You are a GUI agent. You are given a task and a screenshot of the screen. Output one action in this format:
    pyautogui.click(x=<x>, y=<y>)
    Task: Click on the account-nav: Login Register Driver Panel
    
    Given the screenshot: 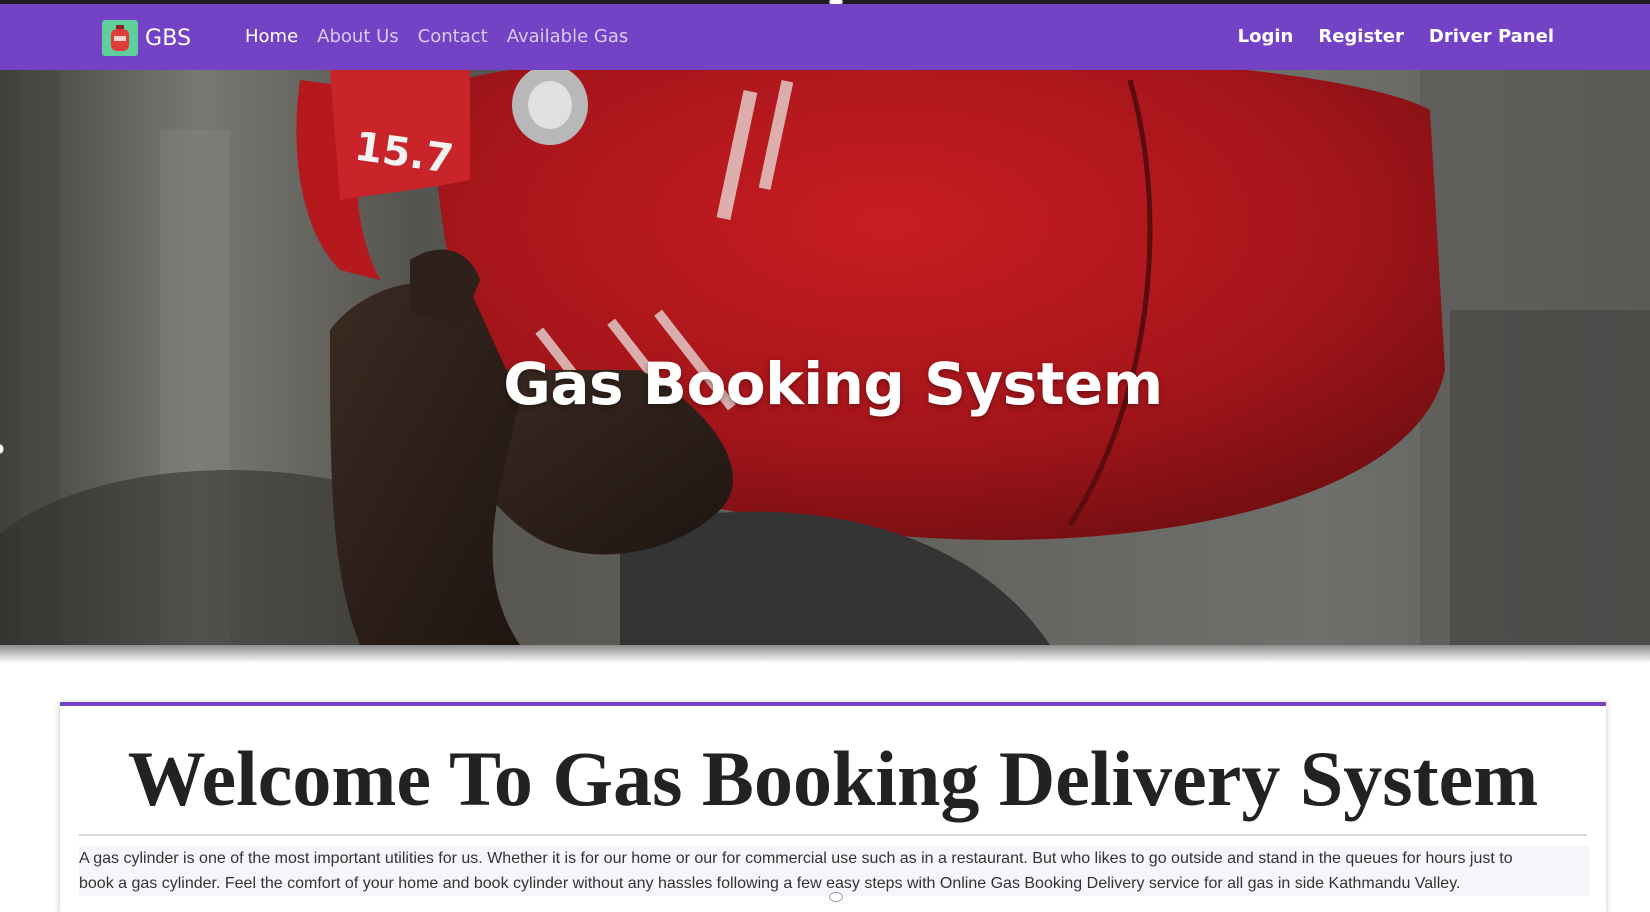 What is the action you would take?
    pyautogui.click(x=1396, y=36)
    